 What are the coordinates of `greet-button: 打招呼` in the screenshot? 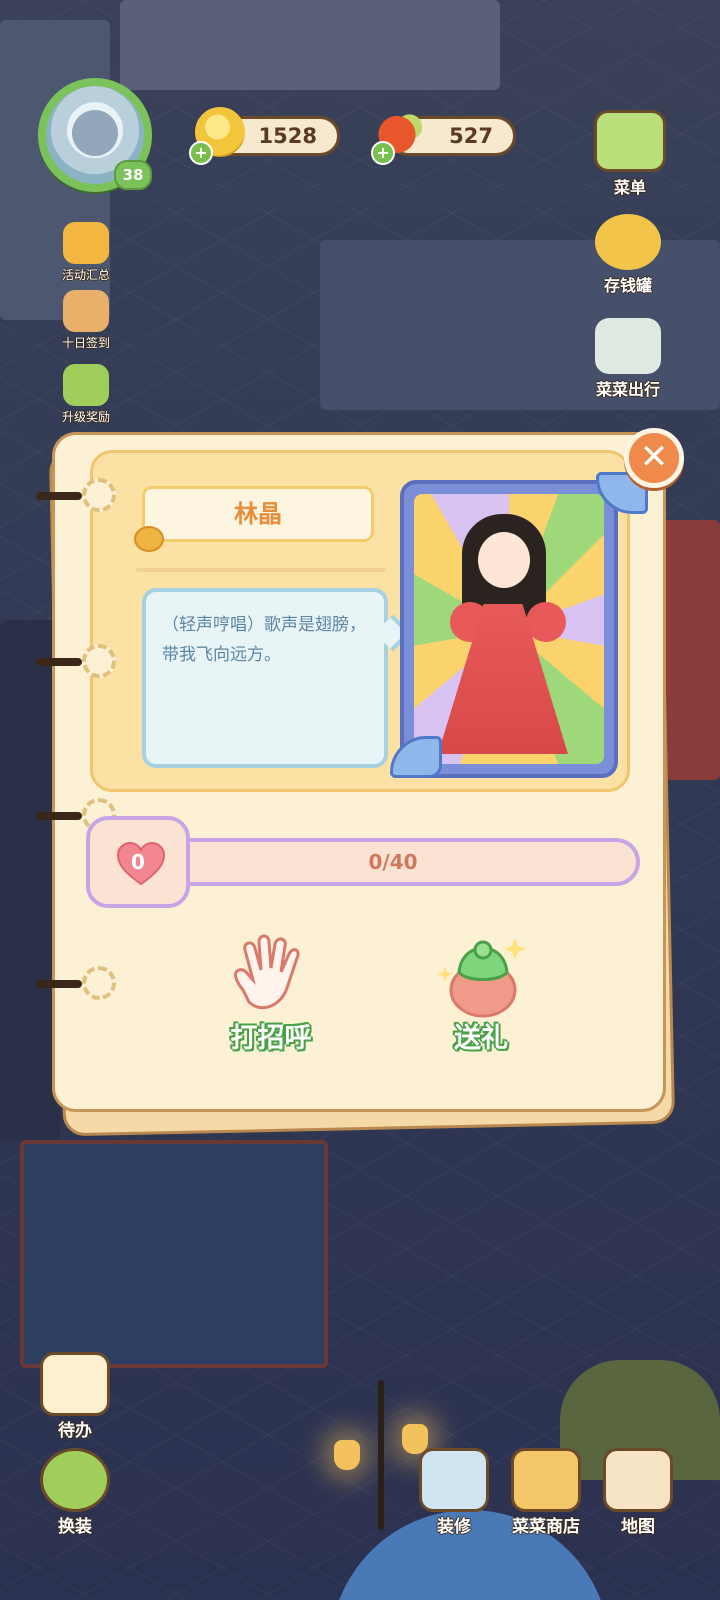 It's located at (271, 993).